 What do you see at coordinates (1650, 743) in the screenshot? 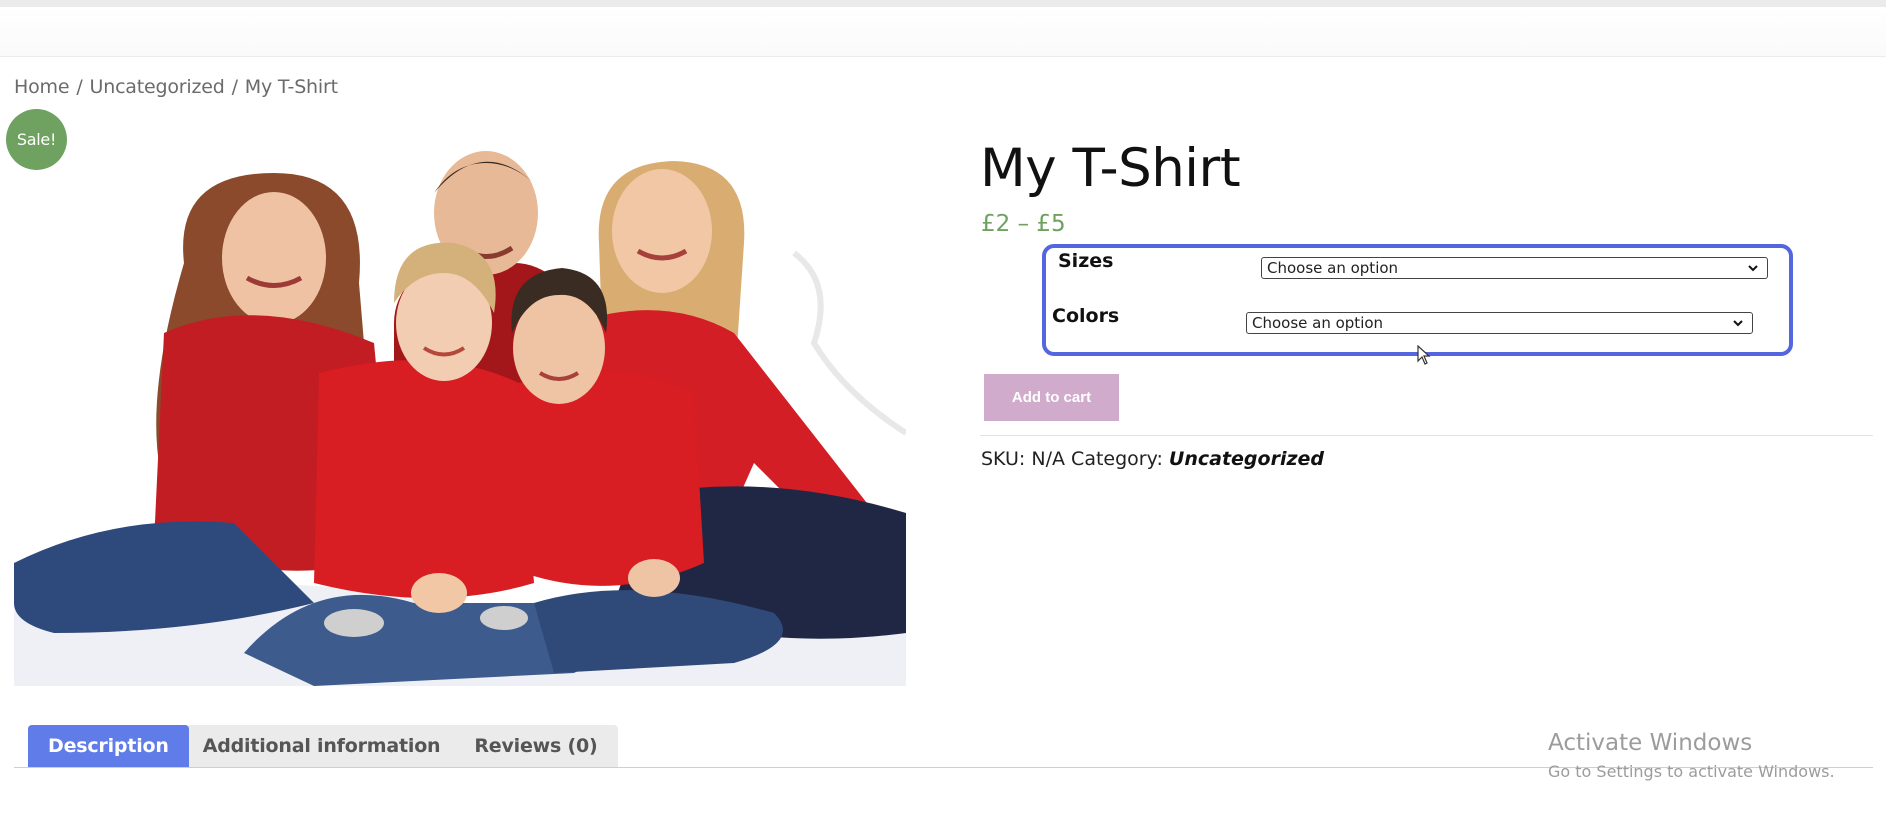
I see `watermark-title: Activate Windows` at bounding box center [1650, 743].